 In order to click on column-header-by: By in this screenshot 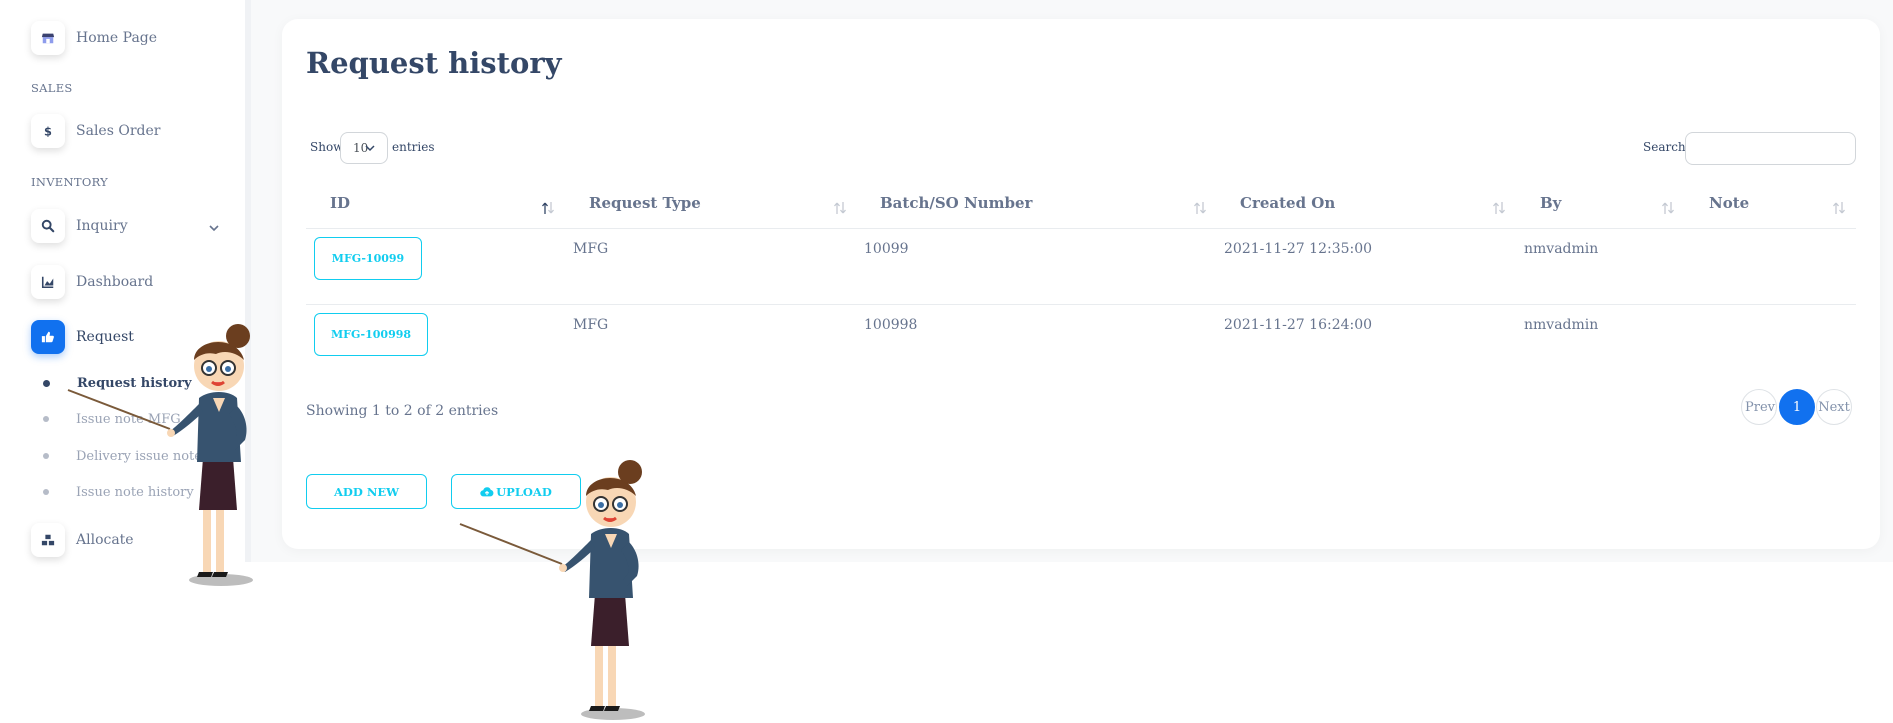, I will do `click(1550, 203)`.